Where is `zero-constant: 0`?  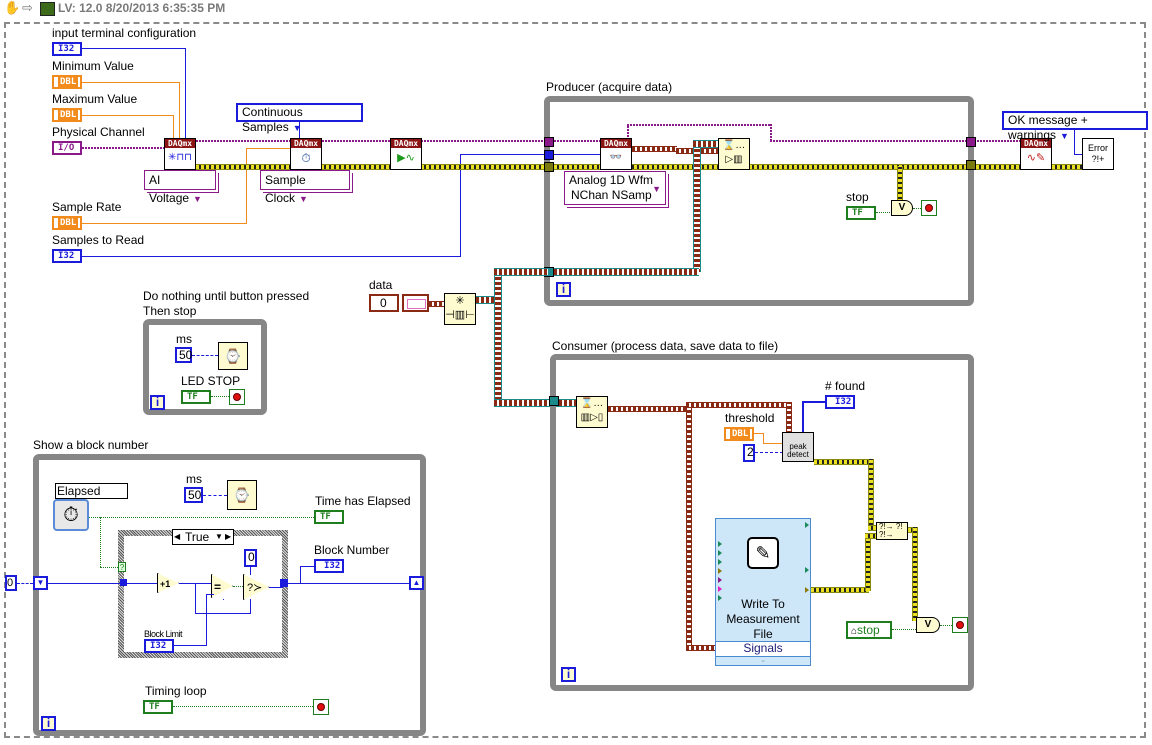 zero-constant: 0 is located at coordinates (250, 558).